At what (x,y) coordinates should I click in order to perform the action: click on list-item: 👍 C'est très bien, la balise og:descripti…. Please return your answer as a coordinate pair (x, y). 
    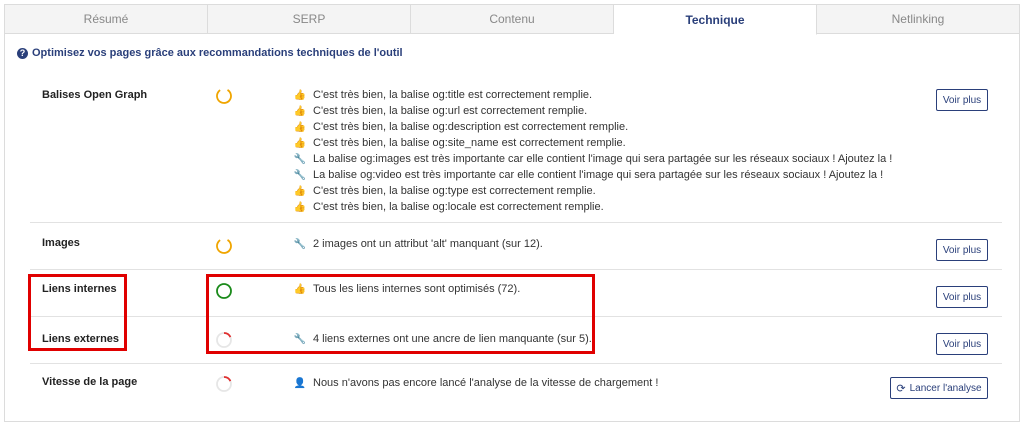
    Looking at the image, I should click on (461, 127).